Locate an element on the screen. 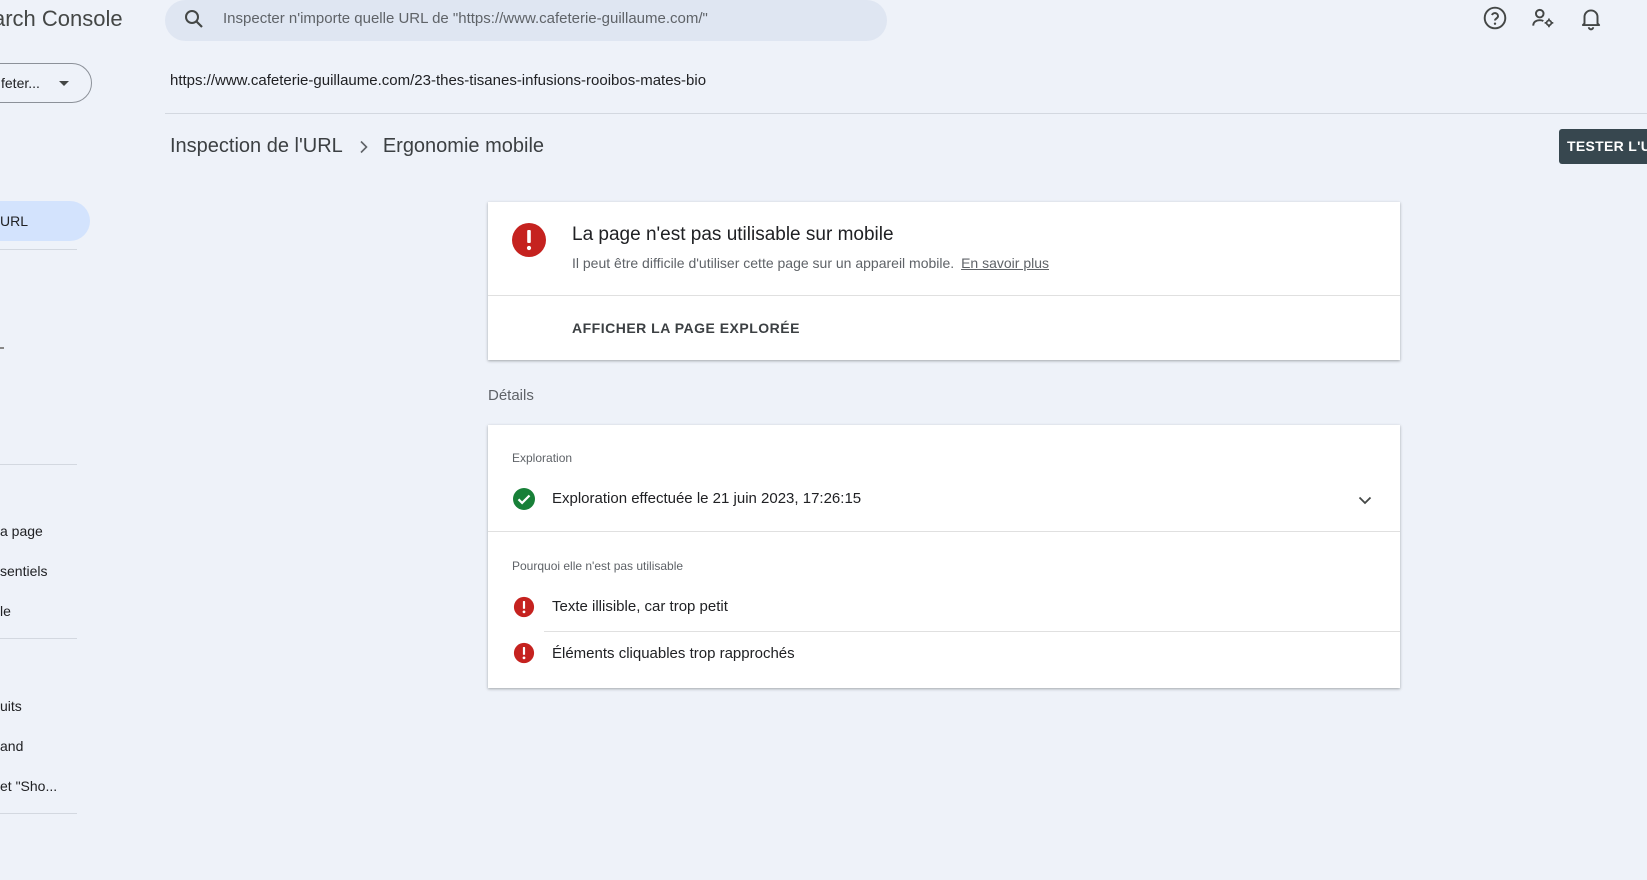 The image size is (1647, 880). sidebar-item-label: URL is located at coordinates (14, 221).